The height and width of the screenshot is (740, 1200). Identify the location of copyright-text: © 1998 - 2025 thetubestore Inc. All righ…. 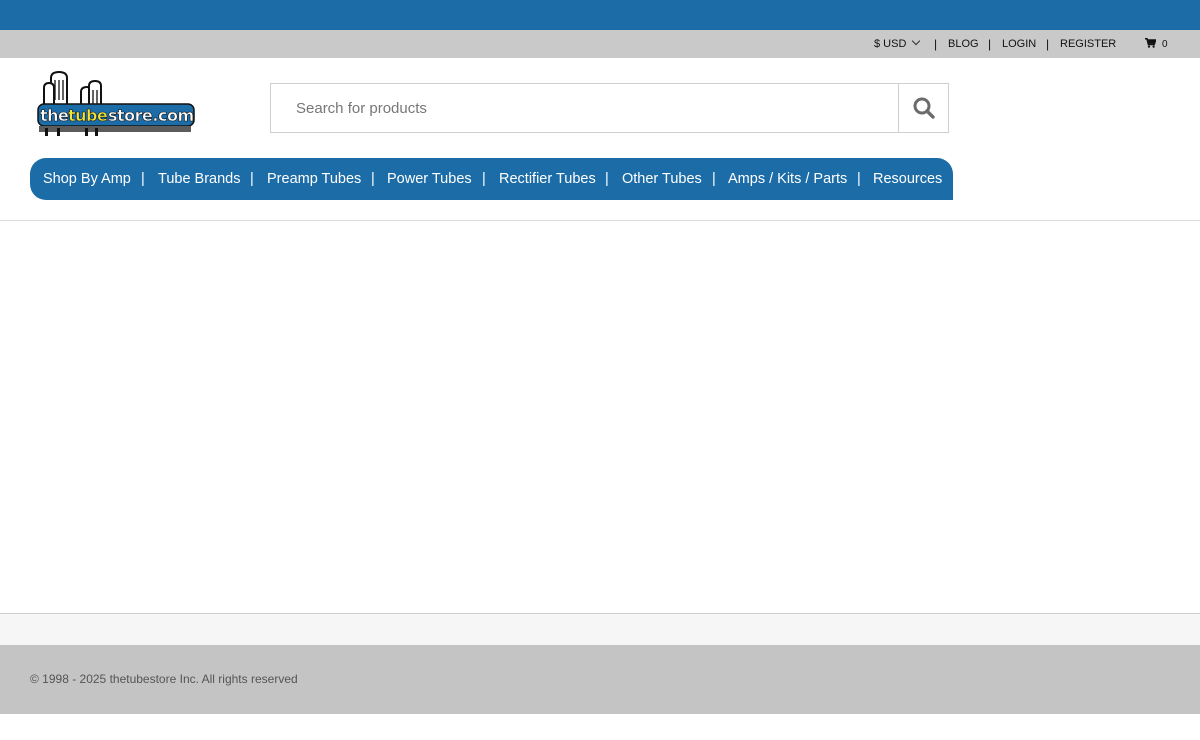
(164, 679).